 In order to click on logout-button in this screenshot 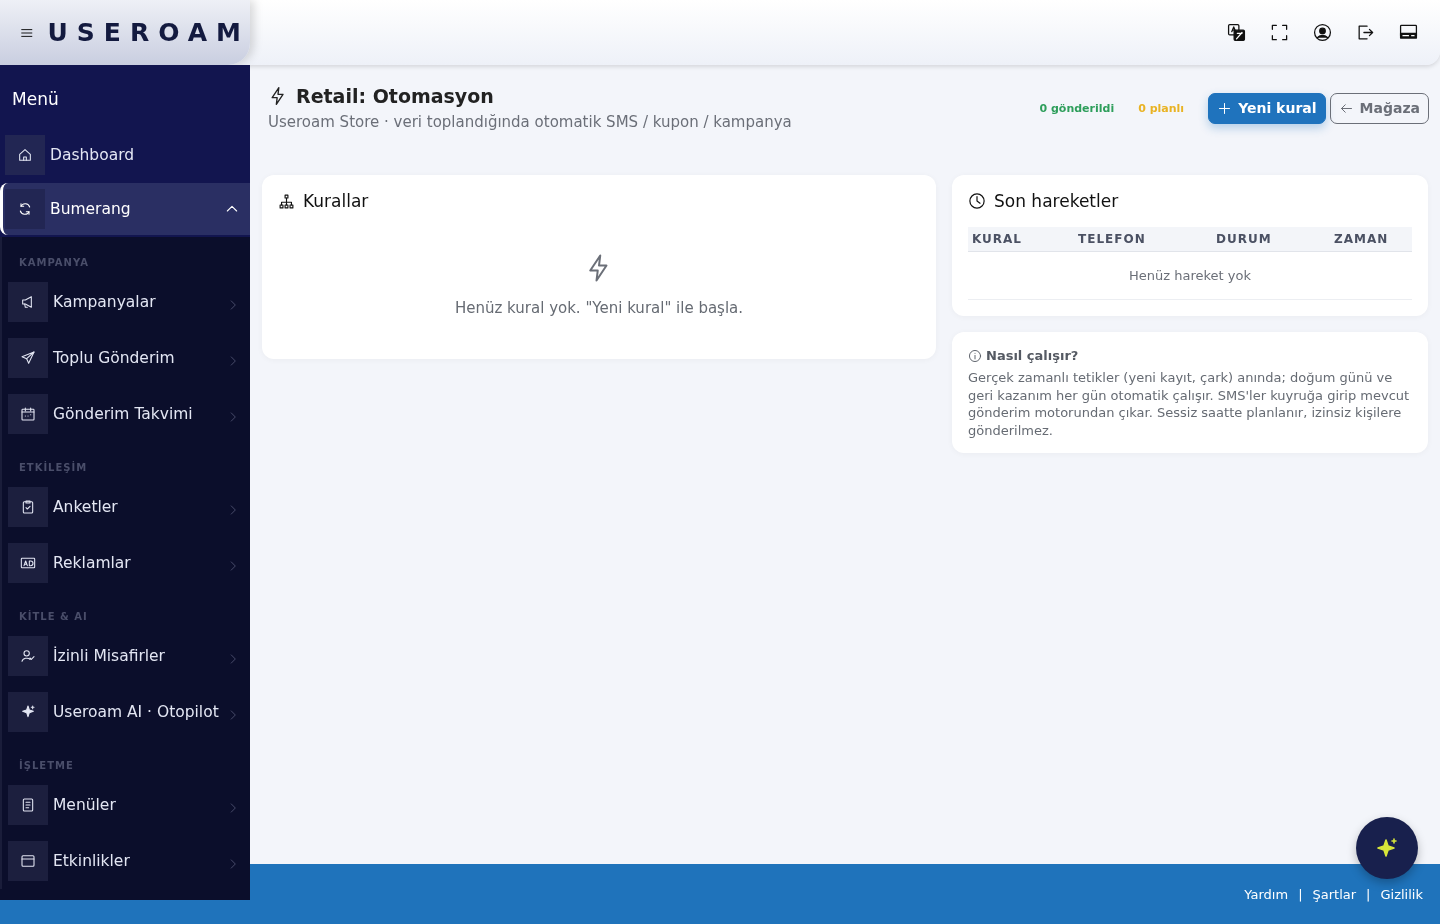, I will do `click(1365, 32)`.